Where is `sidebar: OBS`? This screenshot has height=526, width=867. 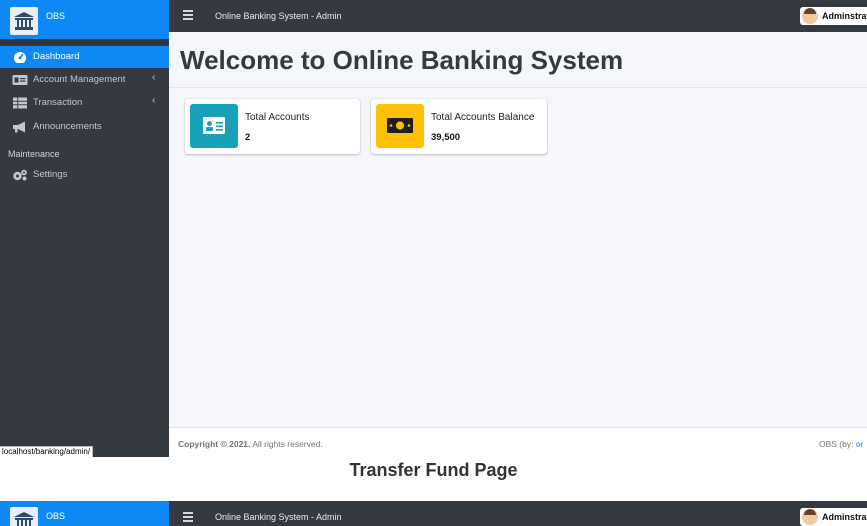
sidebar: OBS is located at coordinates (84, 513).